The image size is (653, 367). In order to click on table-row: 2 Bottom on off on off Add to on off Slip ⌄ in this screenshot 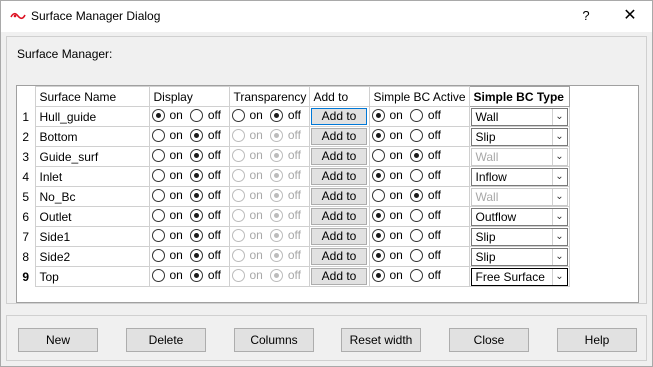, I will do `click(293, 136)`.